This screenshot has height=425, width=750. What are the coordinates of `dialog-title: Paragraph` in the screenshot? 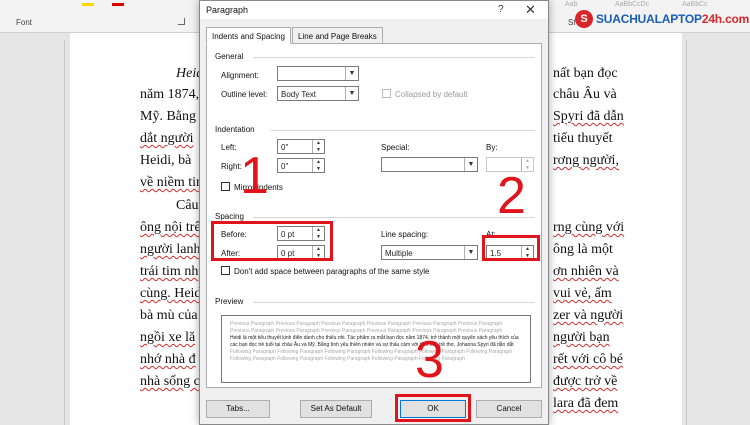 It's located at (227, 10).